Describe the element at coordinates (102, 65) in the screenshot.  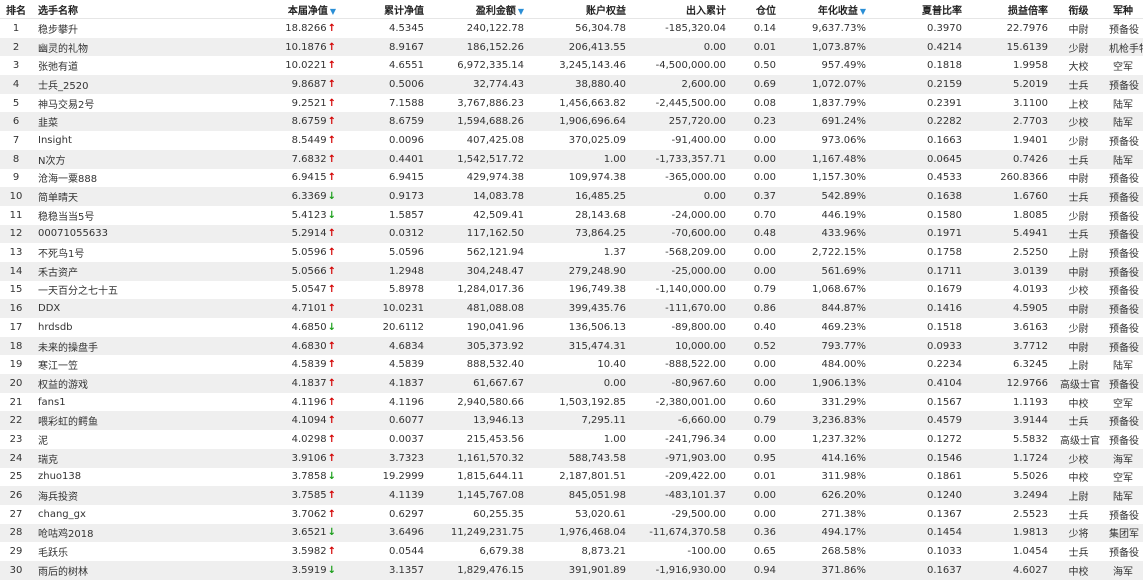
I see `player-name-link: 张弛有道` at that location.